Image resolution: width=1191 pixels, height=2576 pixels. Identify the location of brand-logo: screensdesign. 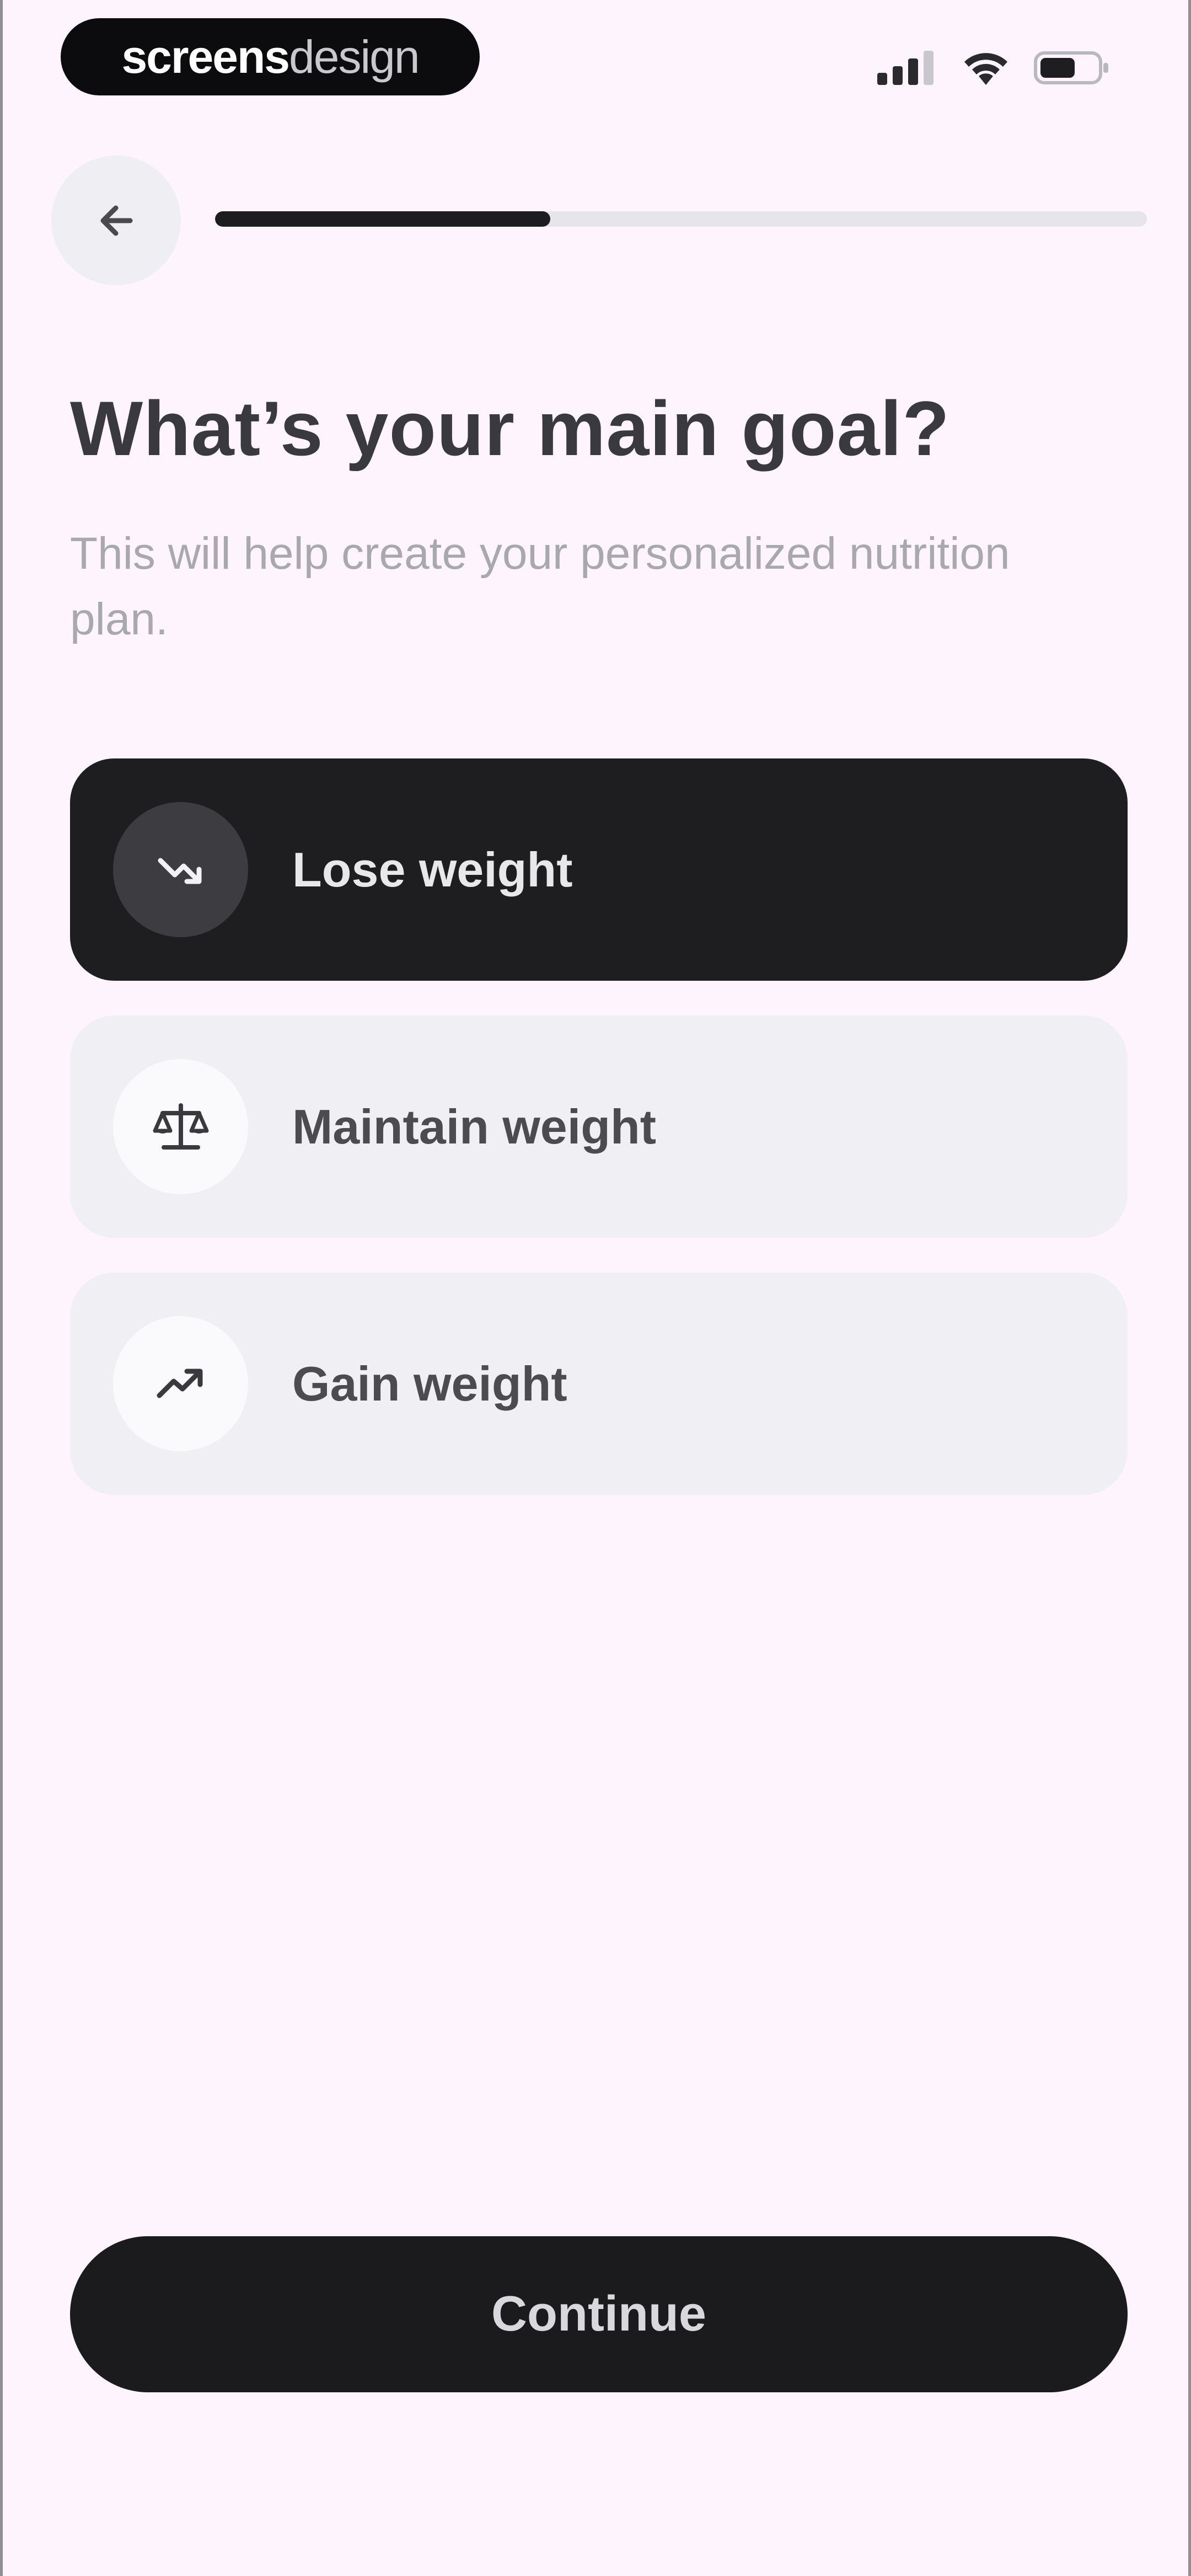
(270, 57).